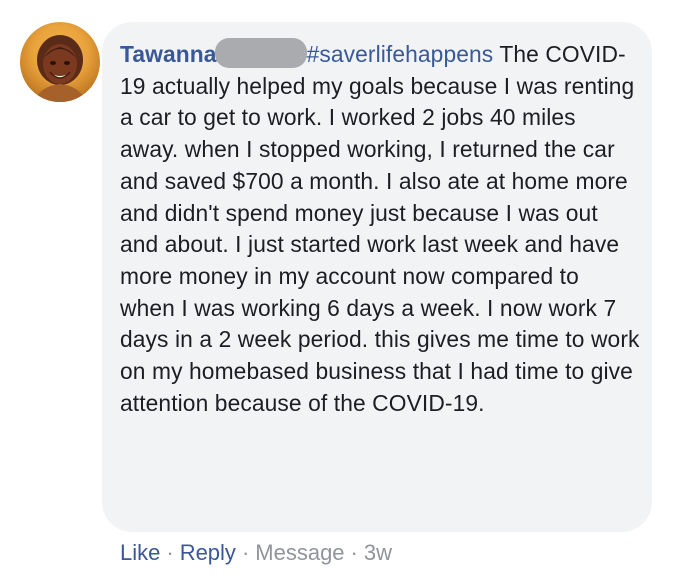 The width and height of the screenshot is (678, 582). I want to click on avatar, so click(60, 62).